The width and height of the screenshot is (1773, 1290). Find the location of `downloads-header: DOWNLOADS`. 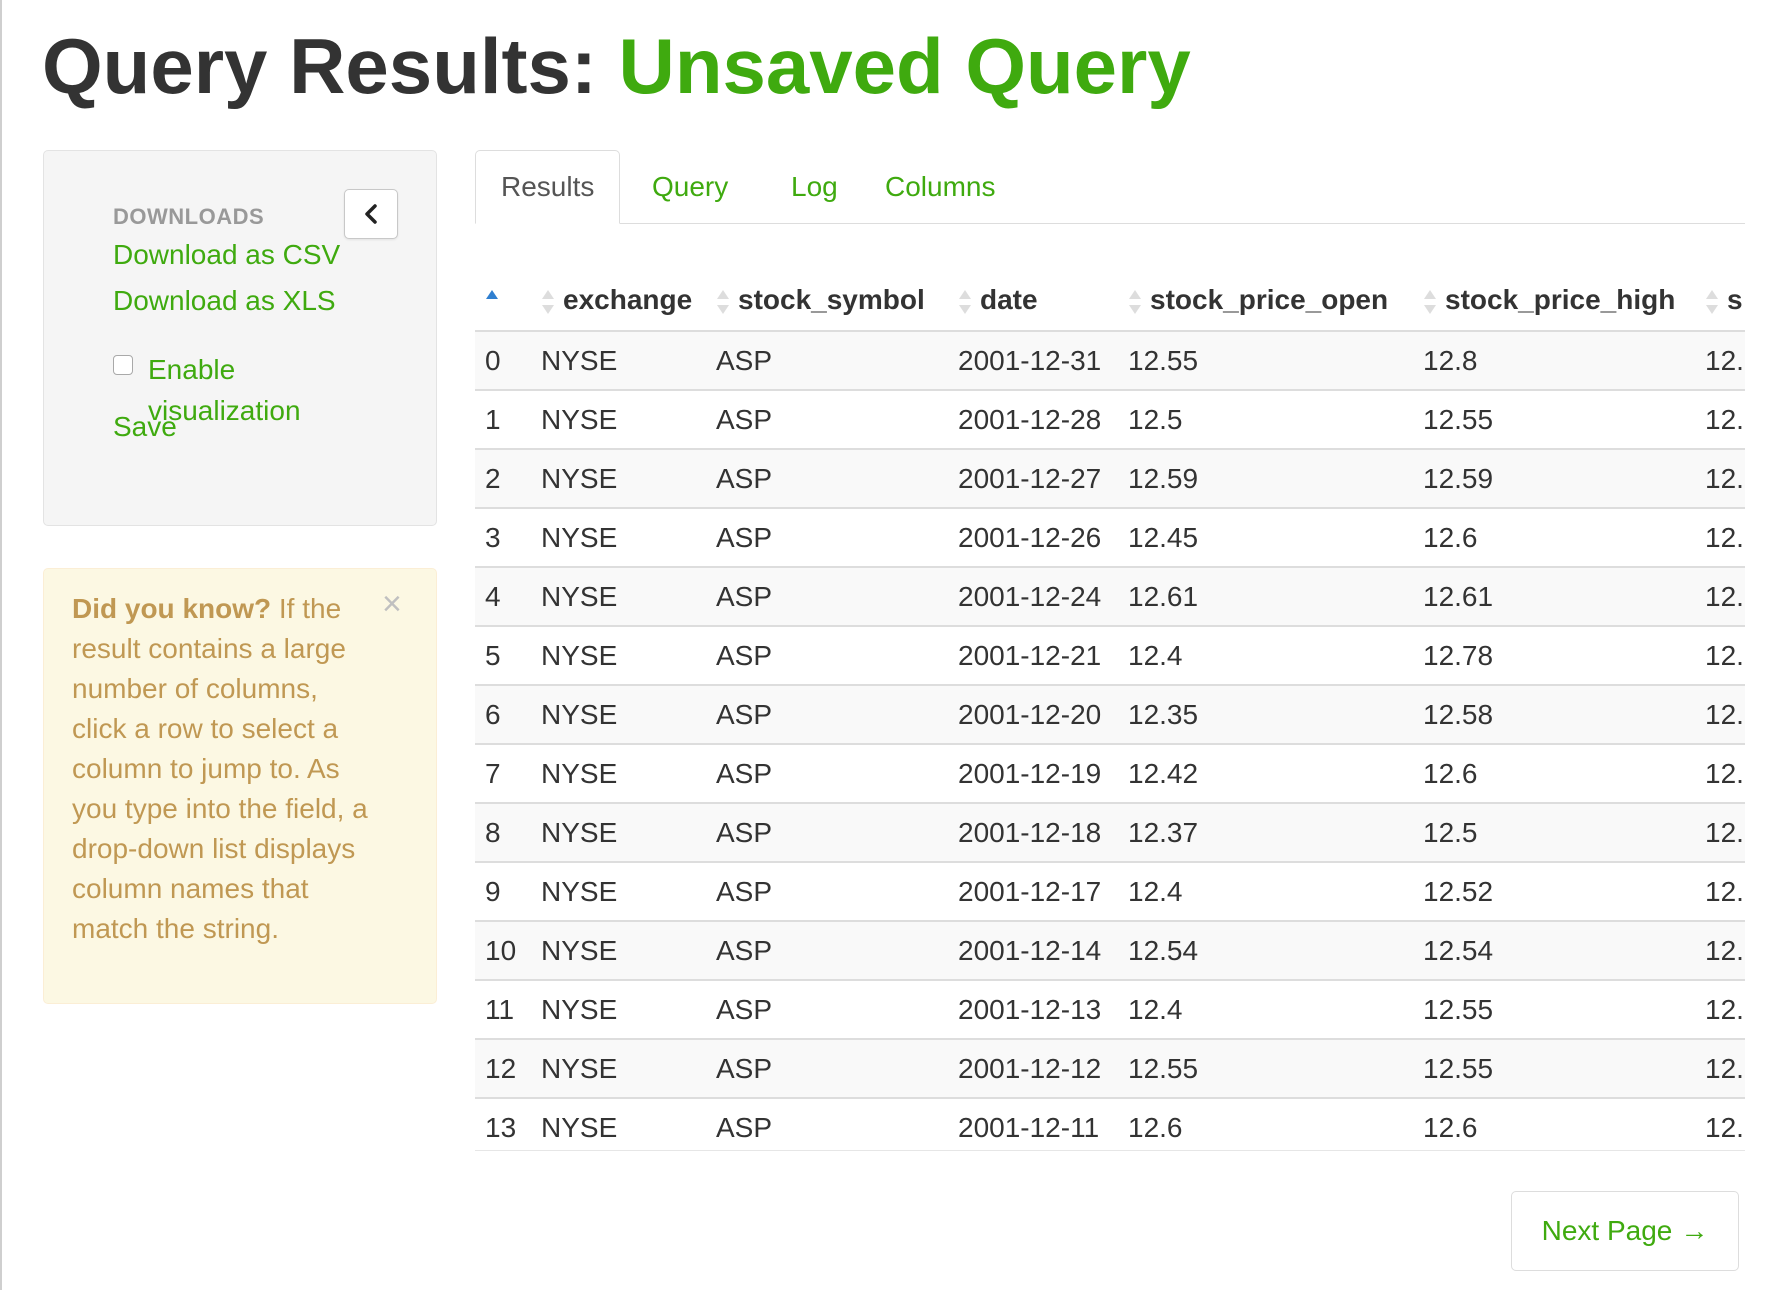

downloads-header: DOWNLOADS is located at coordinates (189, 216).